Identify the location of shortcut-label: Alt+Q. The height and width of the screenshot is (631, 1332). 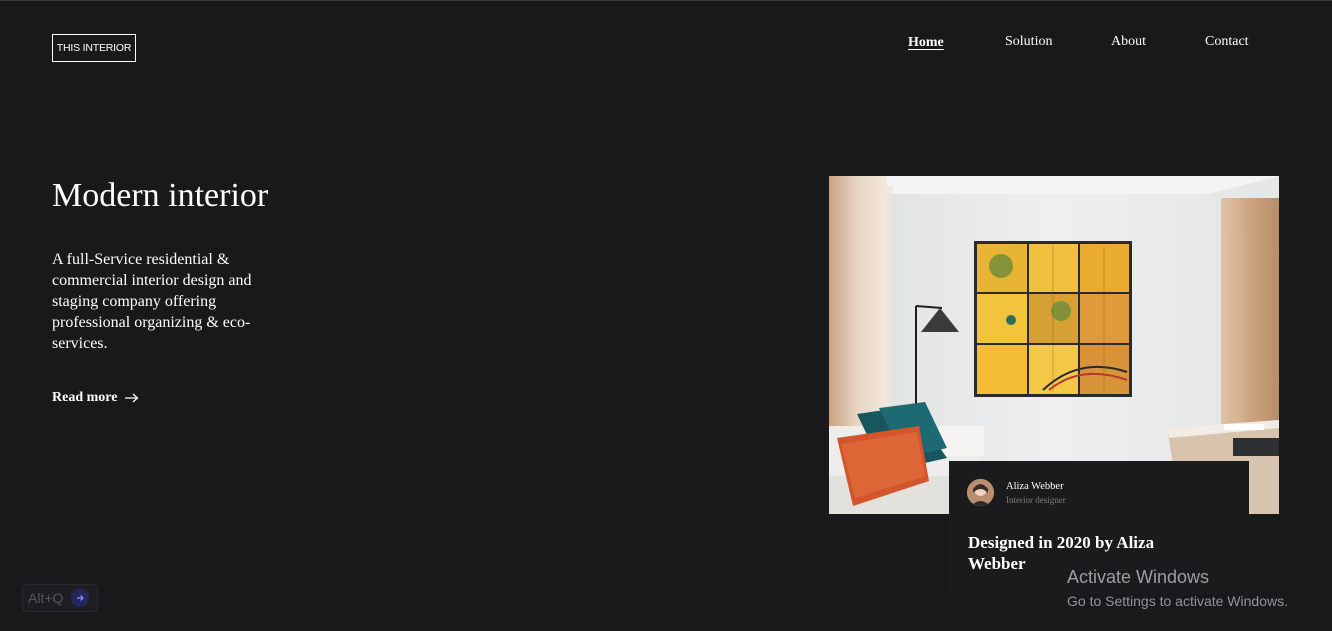
(46, 598).